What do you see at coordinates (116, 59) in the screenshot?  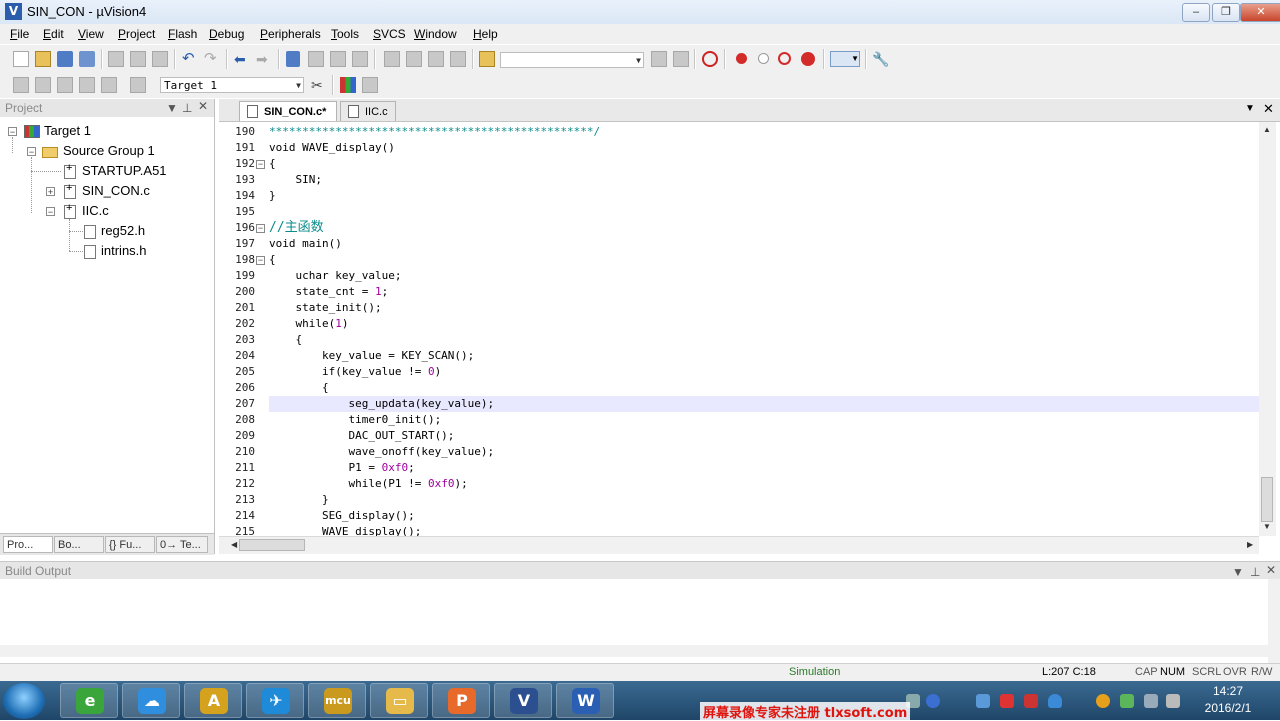 I see `cut-icon` at bounding box center [116, 59].